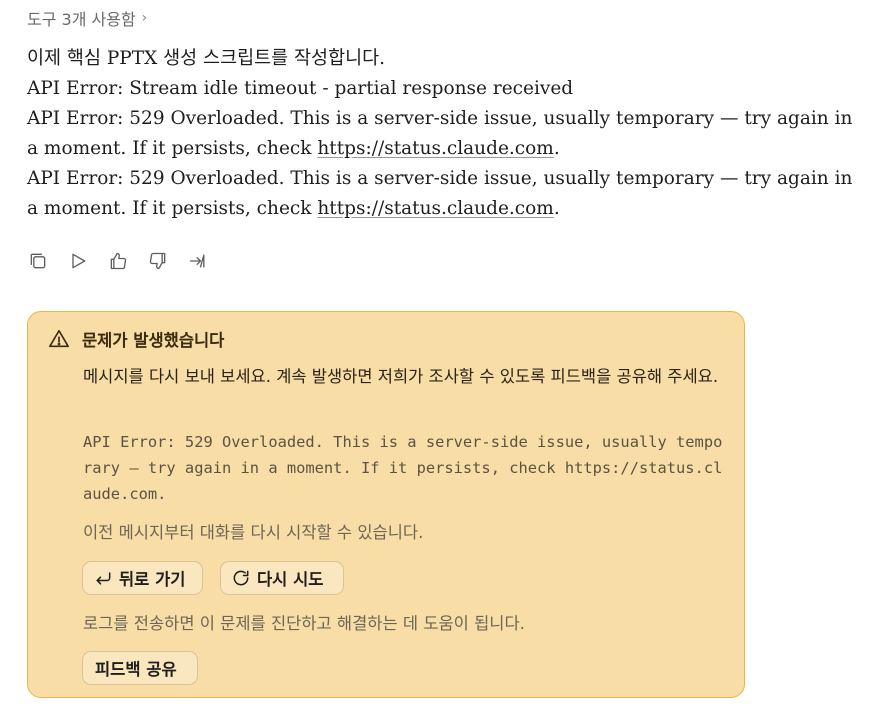  I want to click on alert-header: 문제가 발생했습니다, so click(136, 339).